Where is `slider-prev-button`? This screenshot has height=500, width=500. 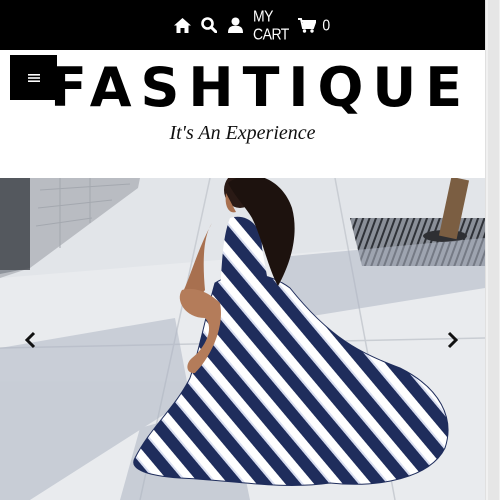
slider-prev-button is located at coordinates (30, 340).